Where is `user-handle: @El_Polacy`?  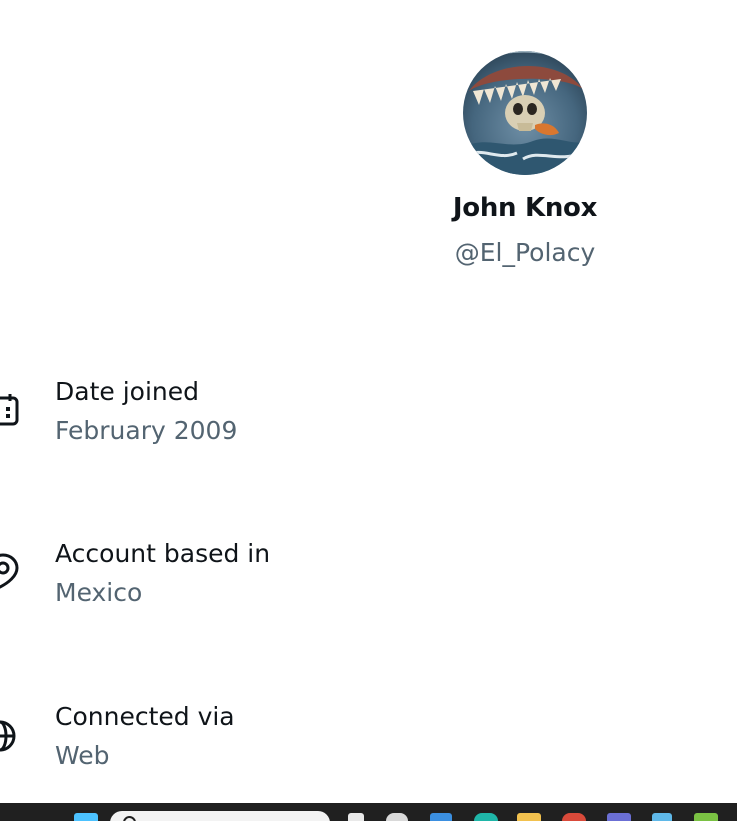
user-handle: @El_Polacy is located at coordinates (525, 252).